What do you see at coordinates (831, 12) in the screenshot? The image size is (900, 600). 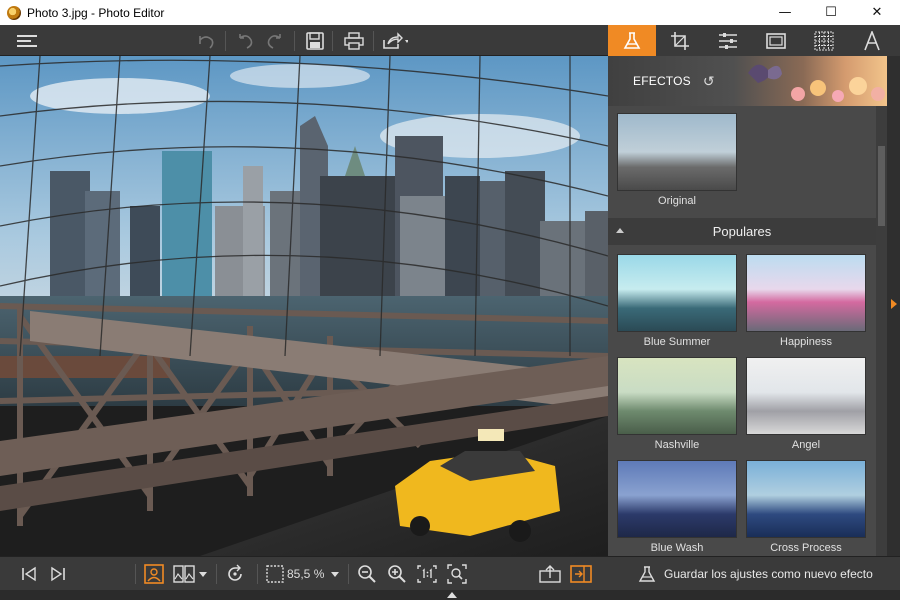 I see `maximize-button: ☐` at bounding box center [831, 12].